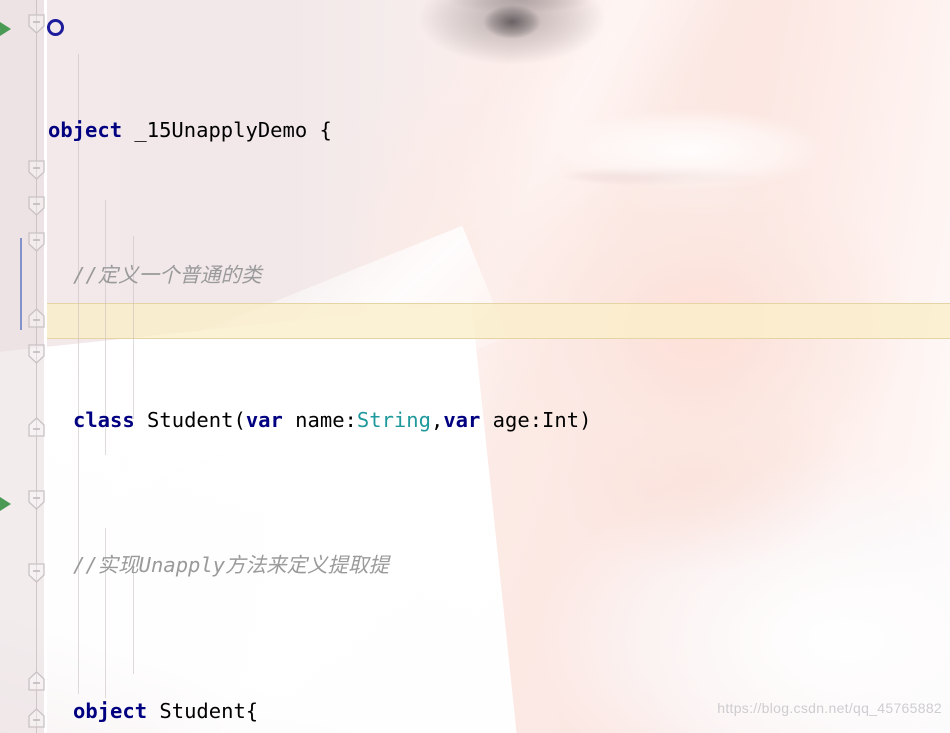  What do you see at coordinates (22, 366) in the screenshot?
I see `editor-gutter` at bounding box center [22, 366].